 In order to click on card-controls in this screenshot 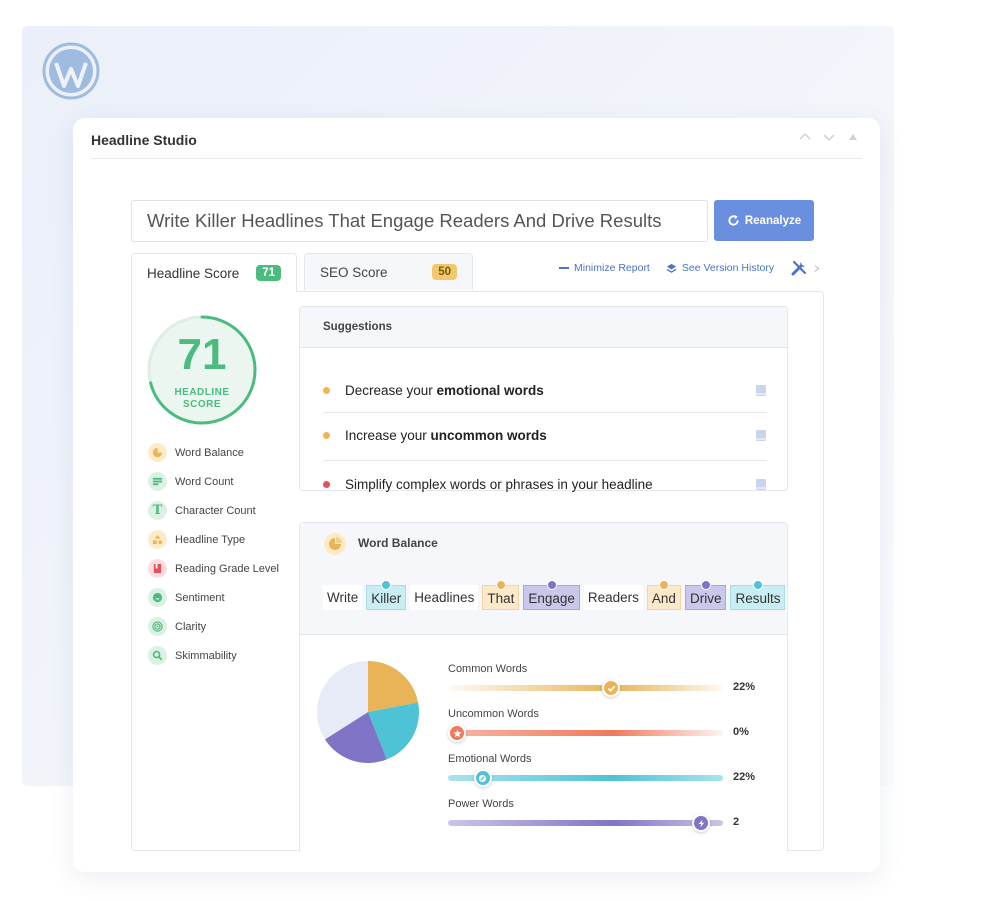, I will do `click(829, 137)`.